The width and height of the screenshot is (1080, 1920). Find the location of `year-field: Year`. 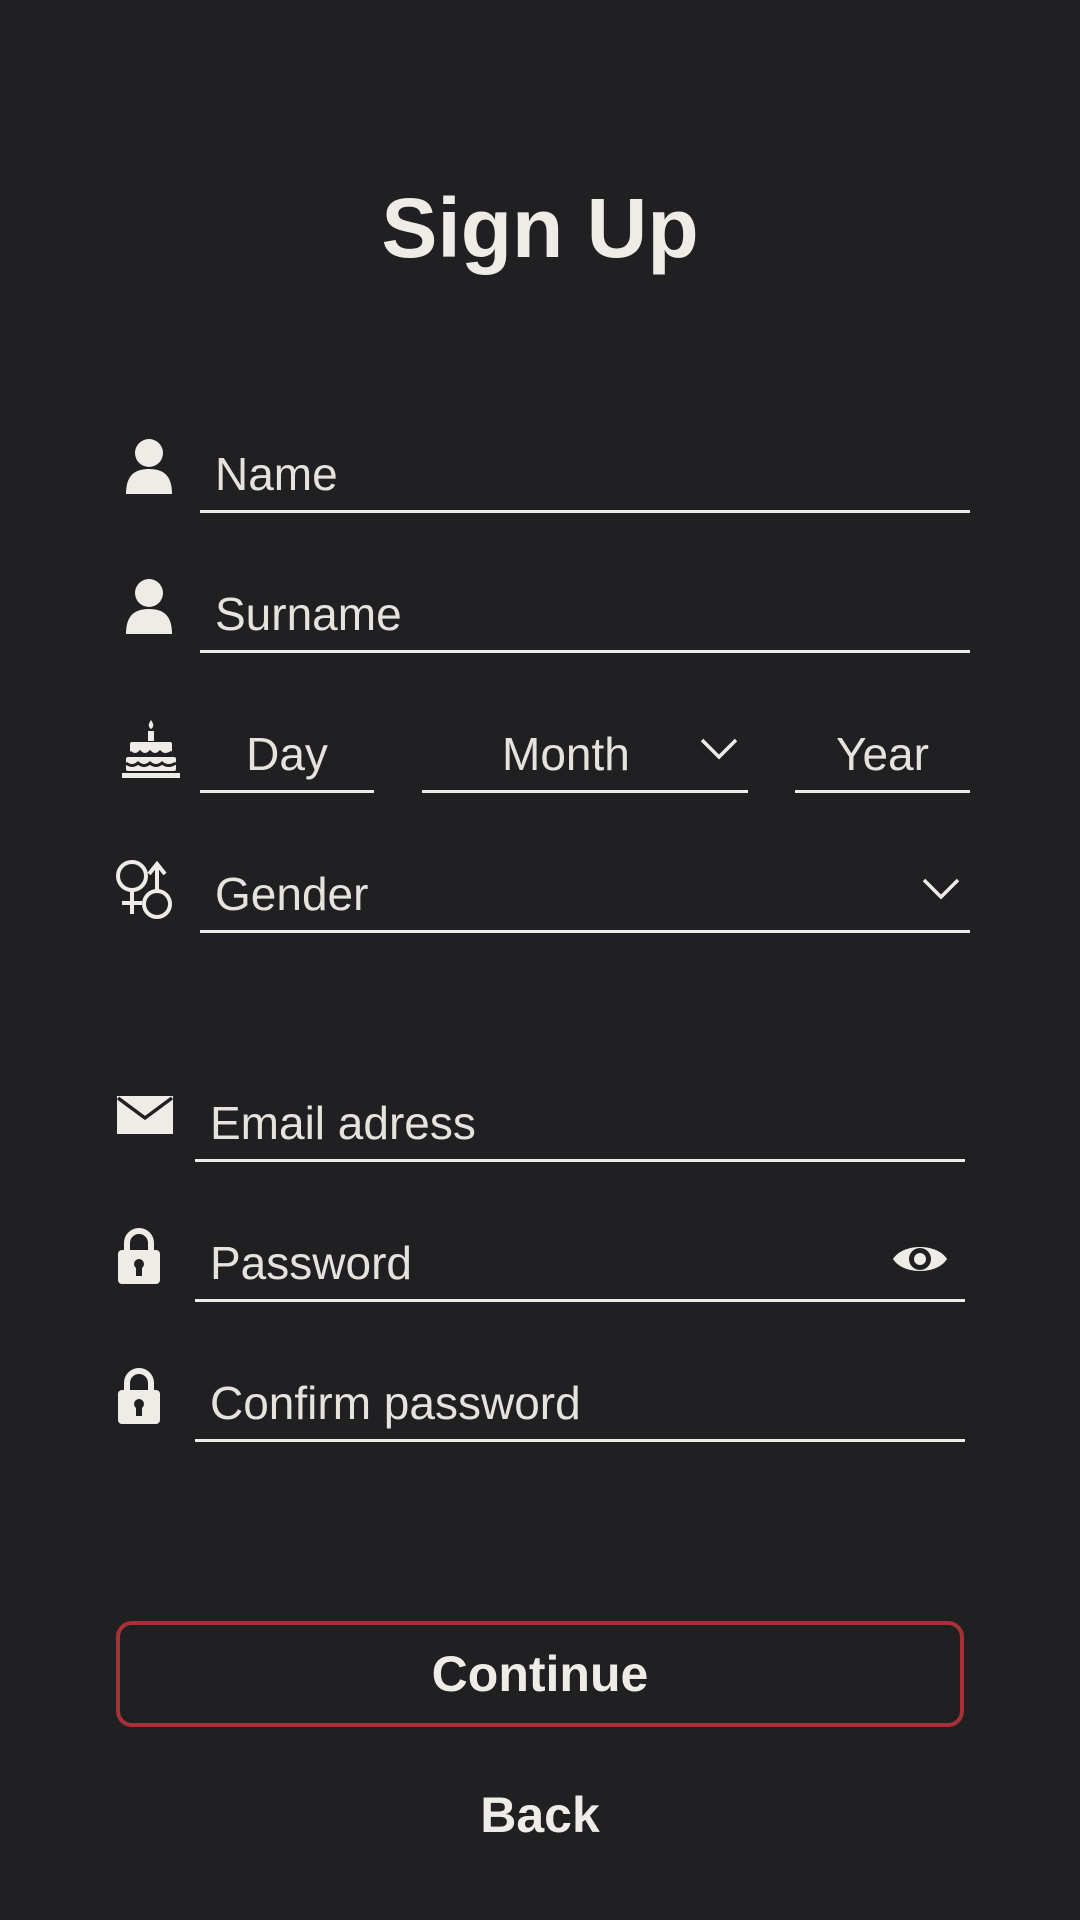

year-field: Year is located at coordinates (882, 757).